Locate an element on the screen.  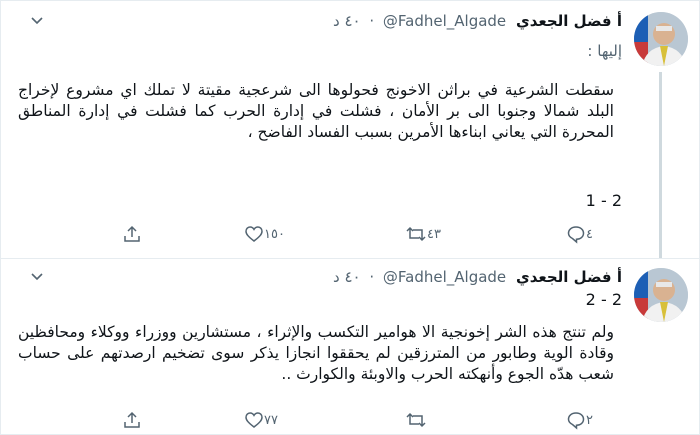
reply-button: ٢ is located at coordinates (583, 420).